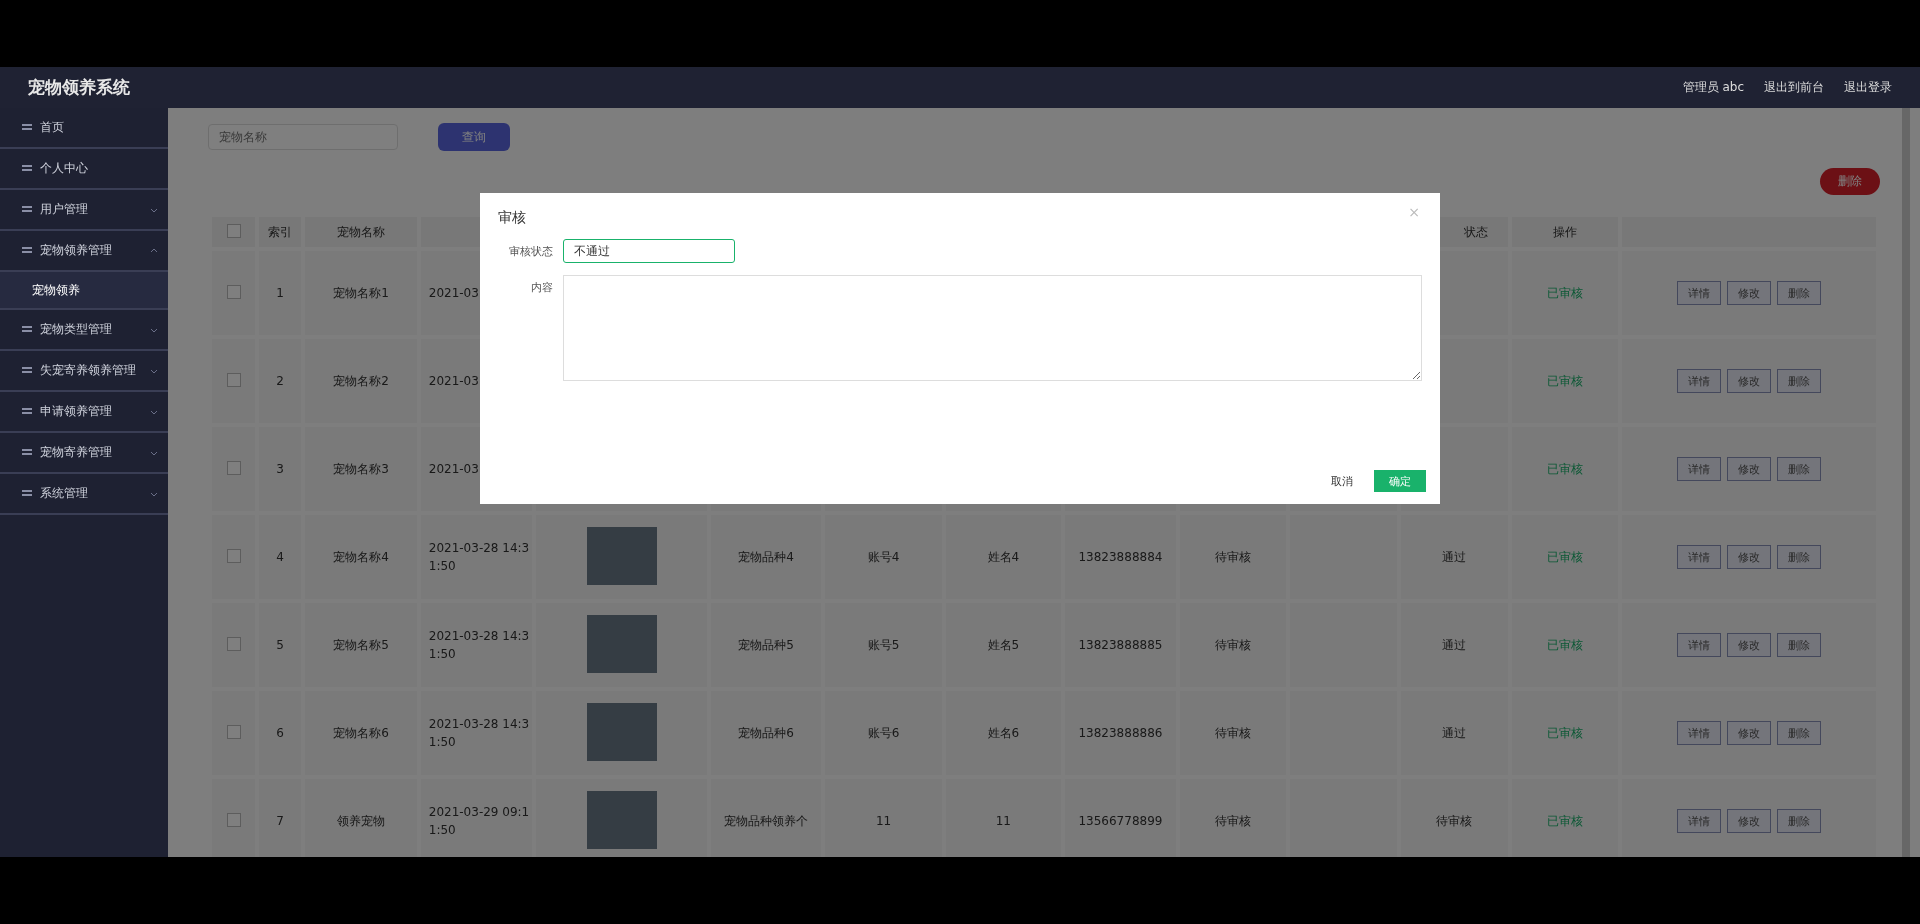 The width and height of the screenshot is (1920, 924). What do you see at coordinates (280, 733) in the screenshot?
I see `table-cell: 6` at bounding box center [280, 733].